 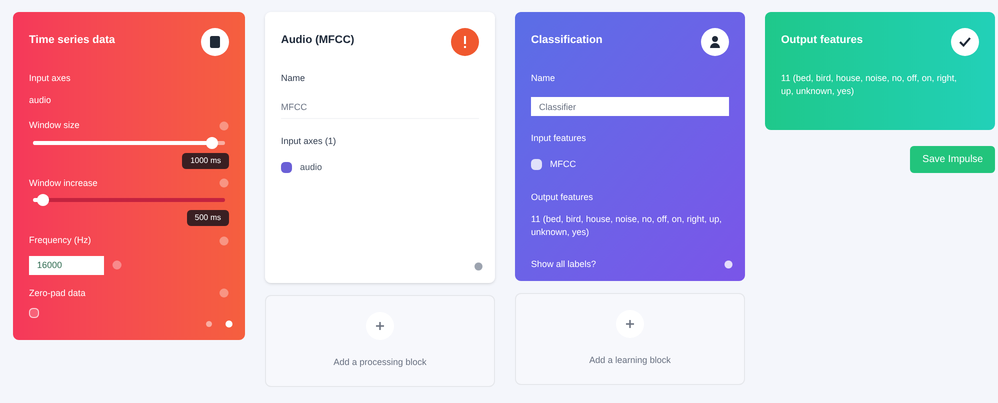 I want to click on add-block-label: Add a learning block, so click(x=630, y=361).